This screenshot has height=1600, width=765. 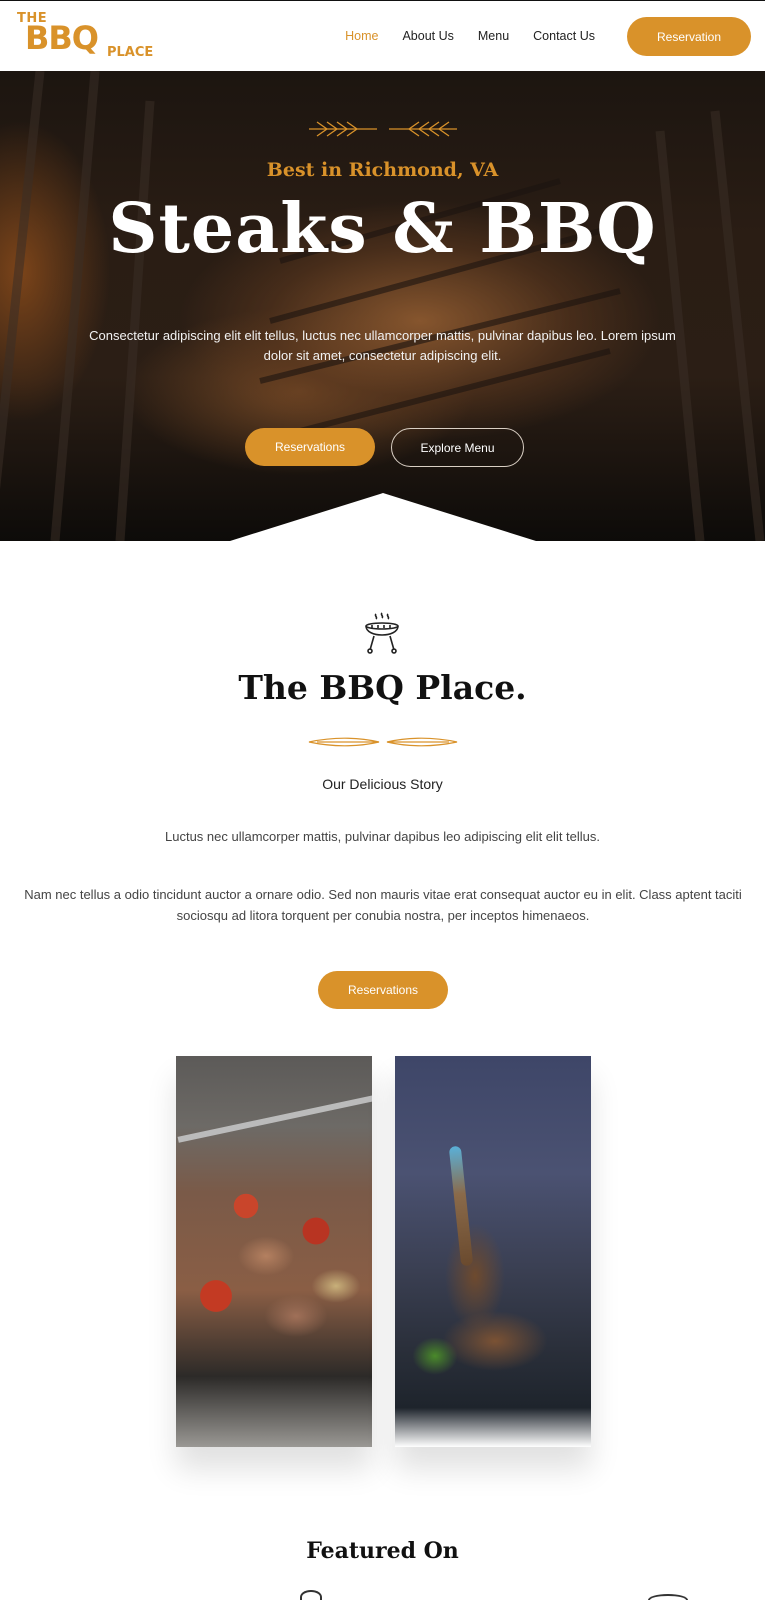 I want to click on bbq-place-logo: THE BBQ PLACE, so click(x=90, y=37).